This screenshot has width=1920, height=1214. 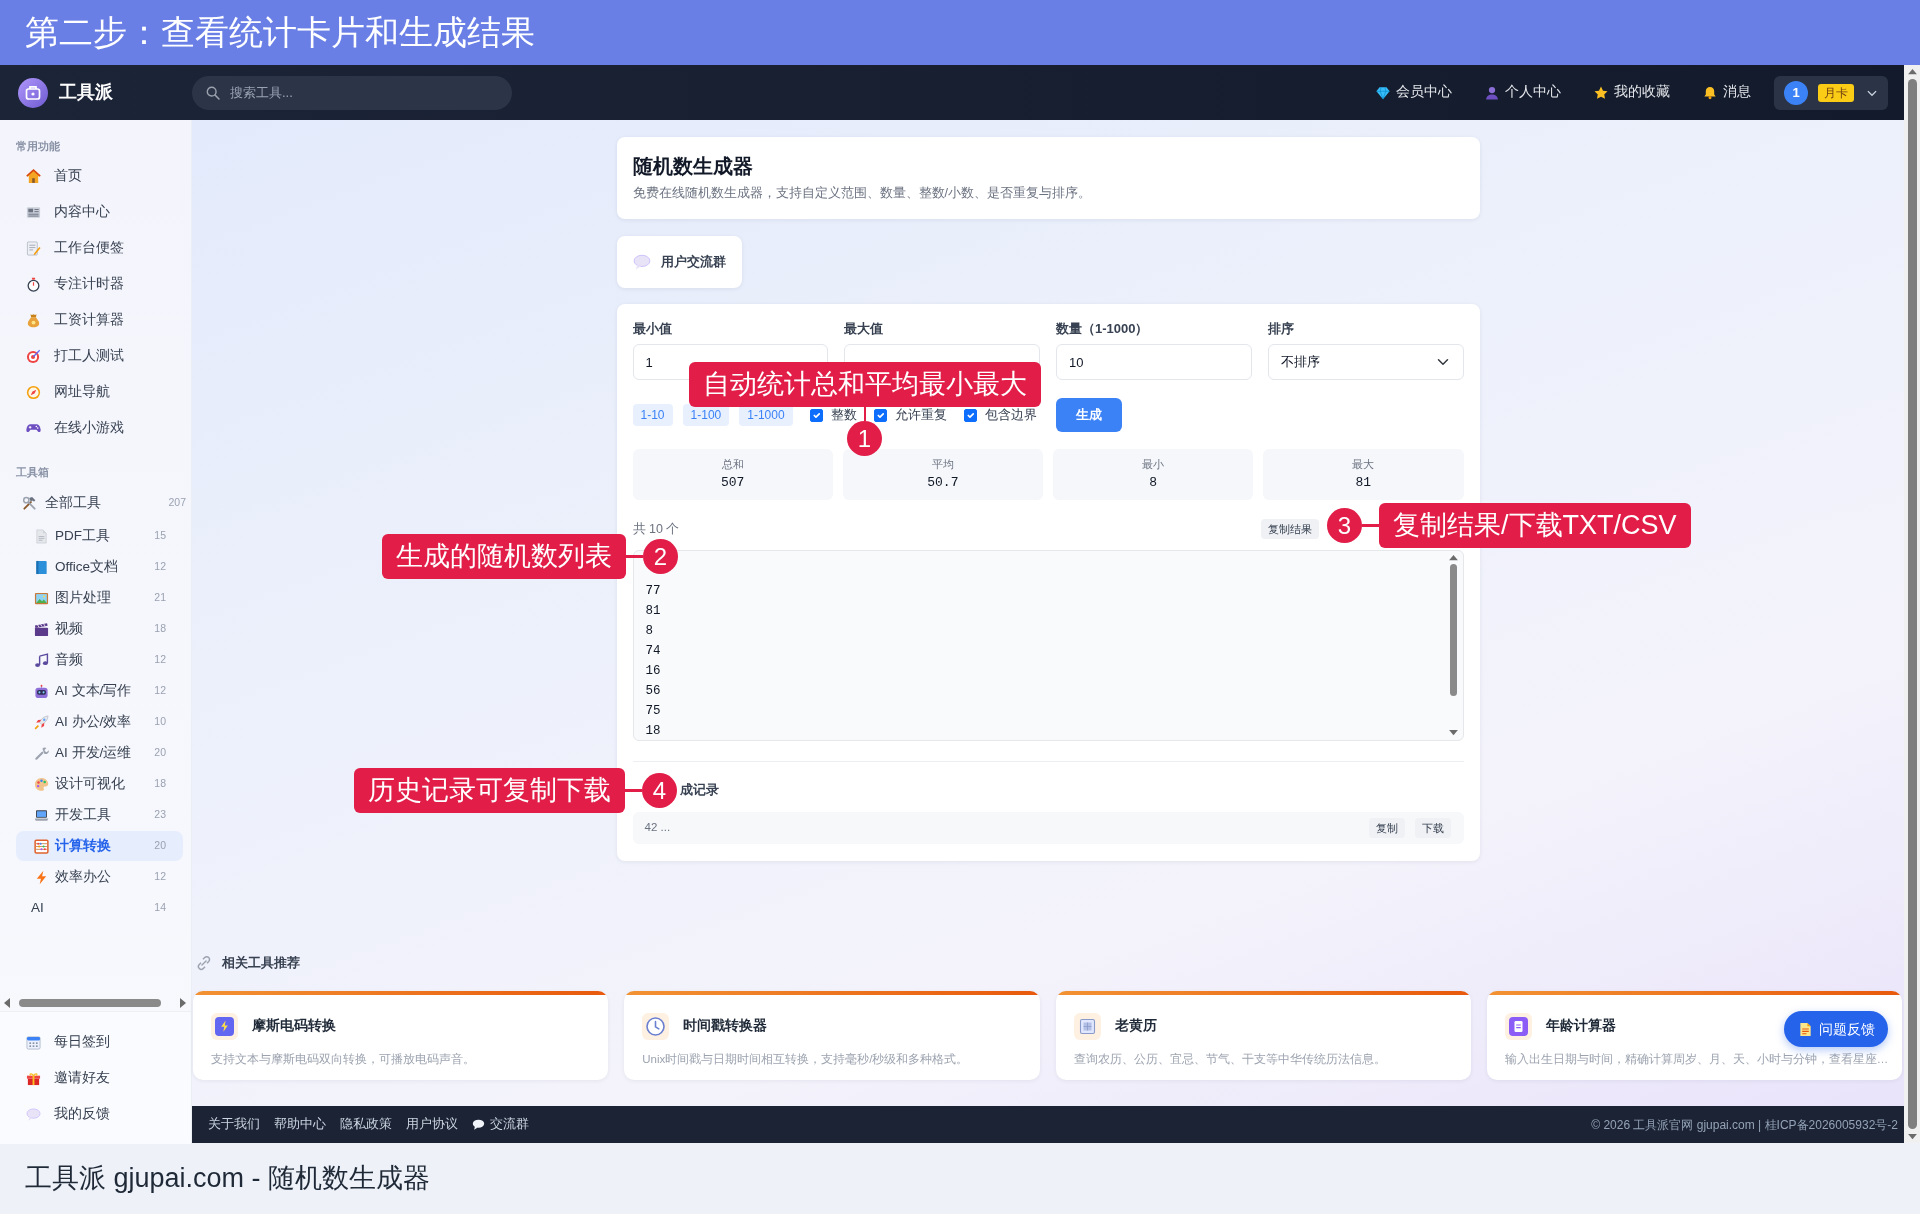 I want to click on result-value: 56, so click(x=653, y=691).